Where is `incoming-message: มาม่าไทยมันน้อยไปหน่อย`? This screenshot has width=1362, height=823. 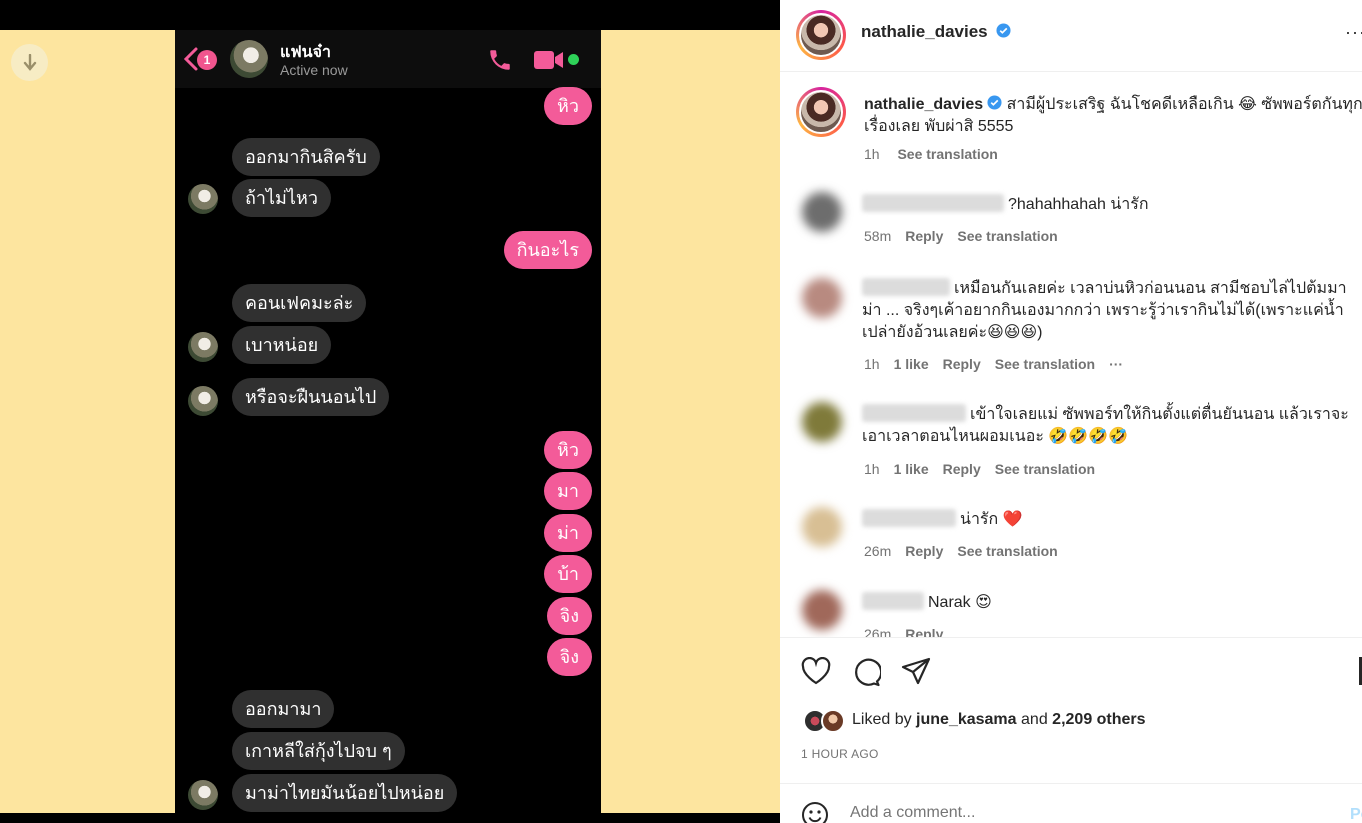
incoming-message: มาม่าไทยมันน้อยไปหน่อย is located at coordinates (345, 793).